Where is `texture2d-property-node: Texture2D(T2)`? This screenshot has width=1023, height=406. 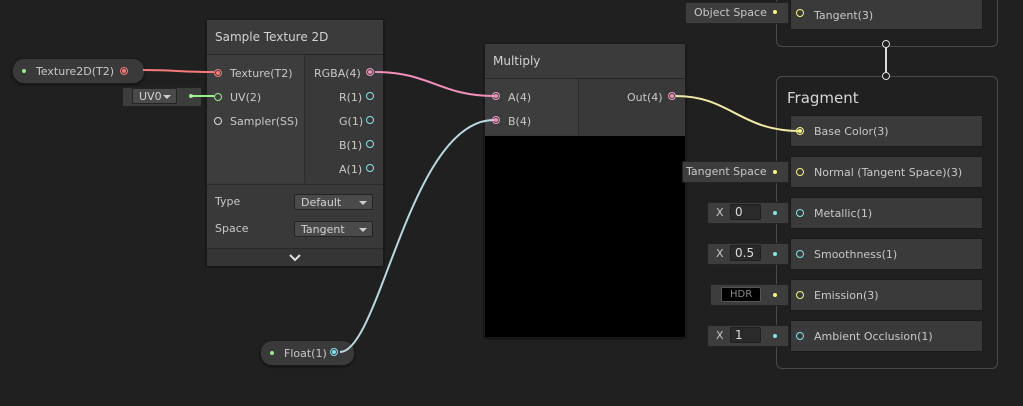 texture2d-property-node: Texture2D(T2) is located at coordinates (78, 71).